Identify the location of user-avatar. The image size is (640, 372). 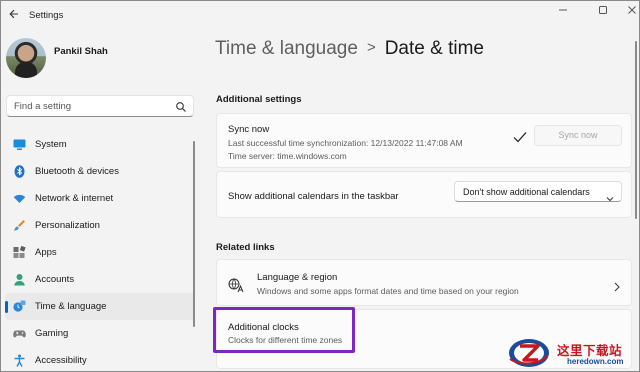
(26, 58).